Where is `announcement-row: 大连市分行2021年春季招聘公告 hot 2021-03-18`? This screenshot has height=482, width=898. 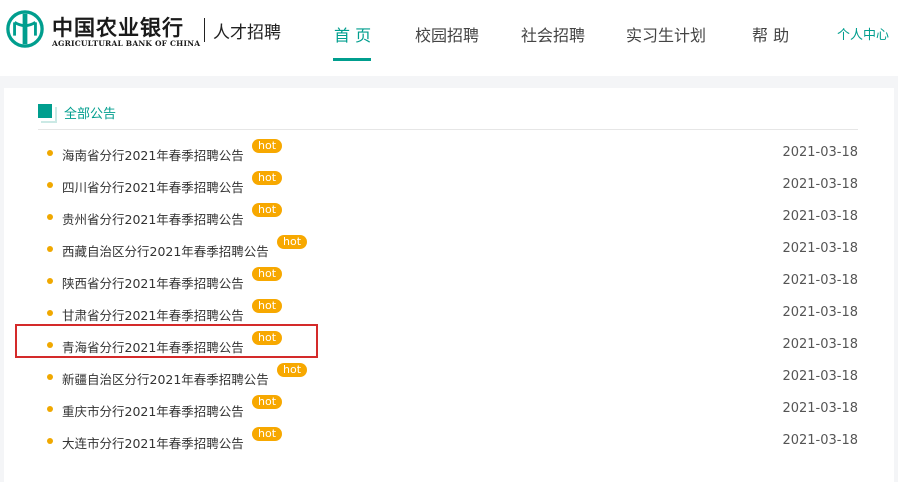
announcement-row: 大连市分行2021年春季招聘公告 hot 2021-03-18 is located at coordinates (448, 442).